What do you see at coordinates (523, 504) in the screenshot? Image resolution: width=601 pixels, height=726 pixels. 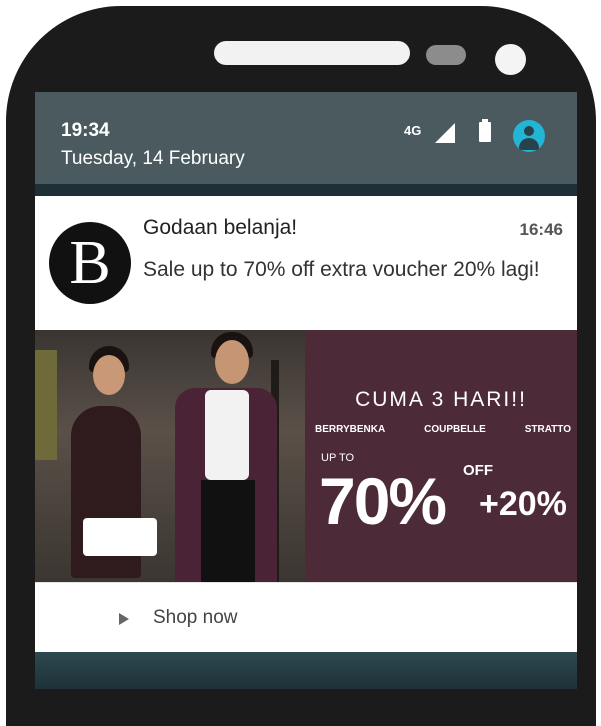 I see `extra-discount: +20%` at bounding box center [523, 504].